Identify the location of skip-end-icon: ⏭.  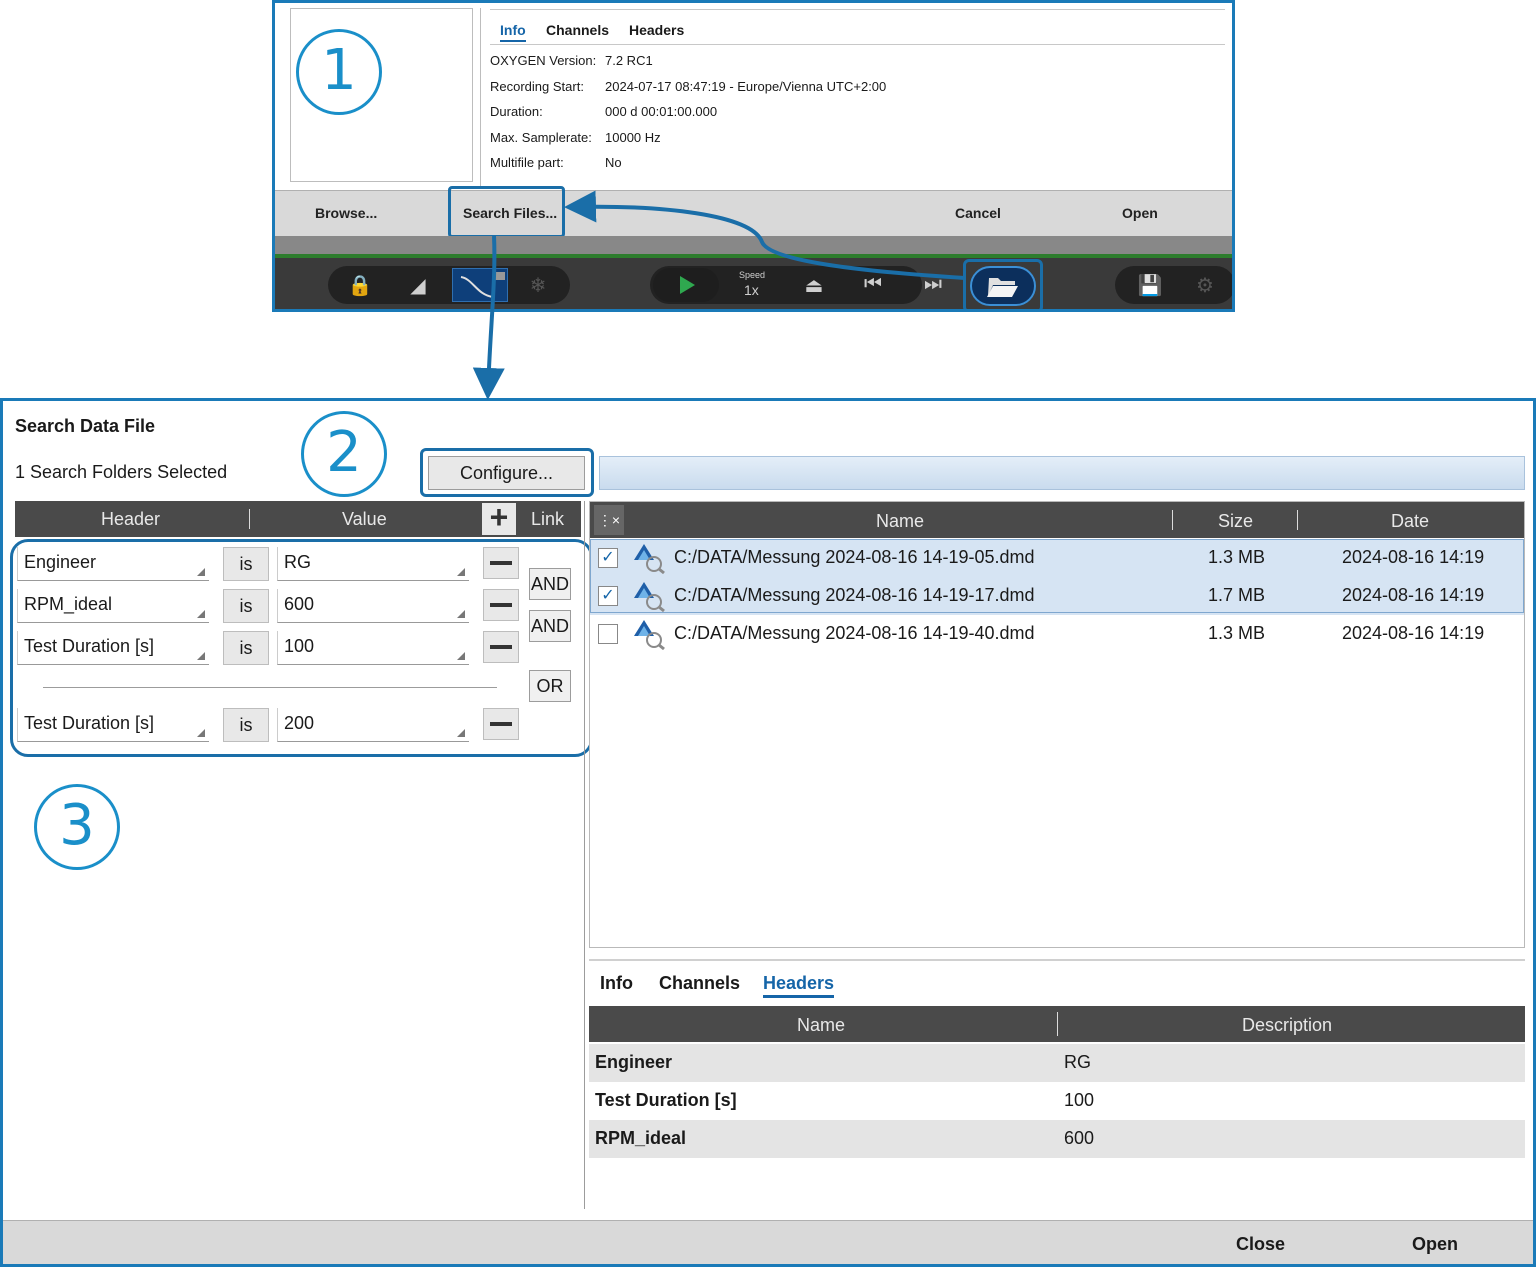
(933, 284).